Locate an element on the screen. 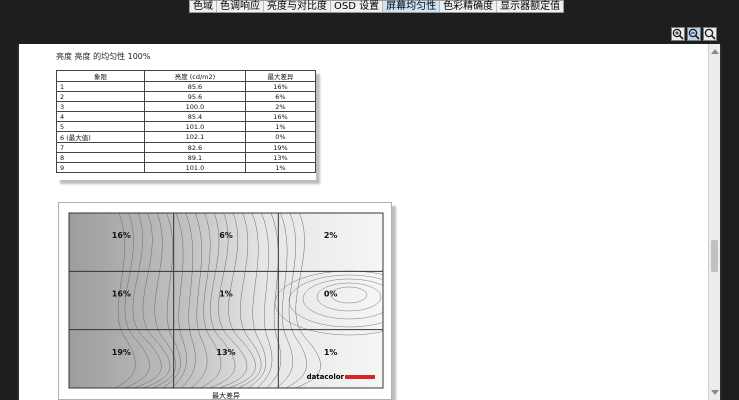  zoom-in-icon is located at coordinates (678, 34).